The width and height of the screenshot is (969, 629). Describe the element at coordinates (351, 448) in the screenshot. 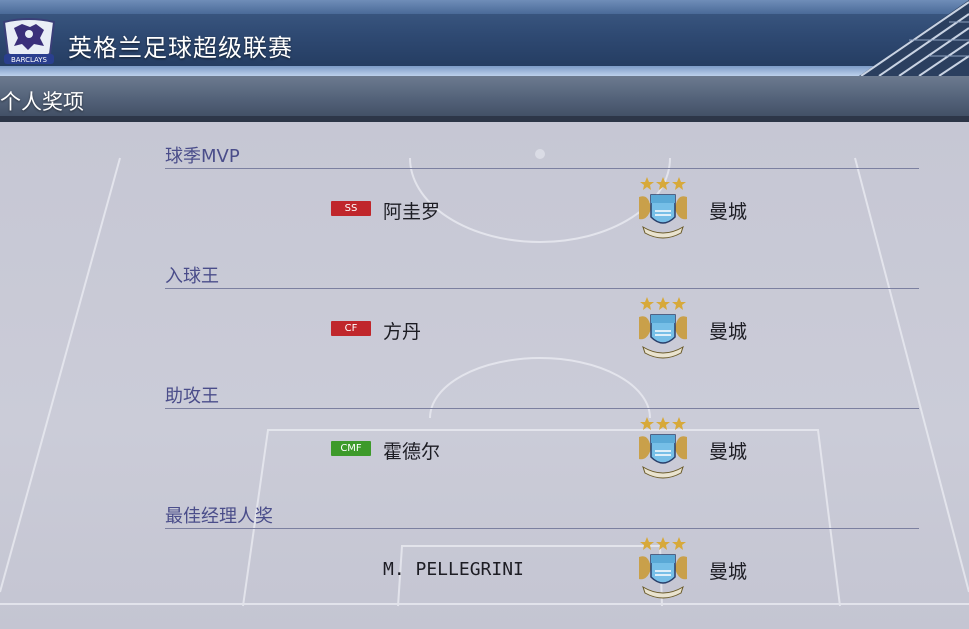

I see `position-badge: CMF` at that location.